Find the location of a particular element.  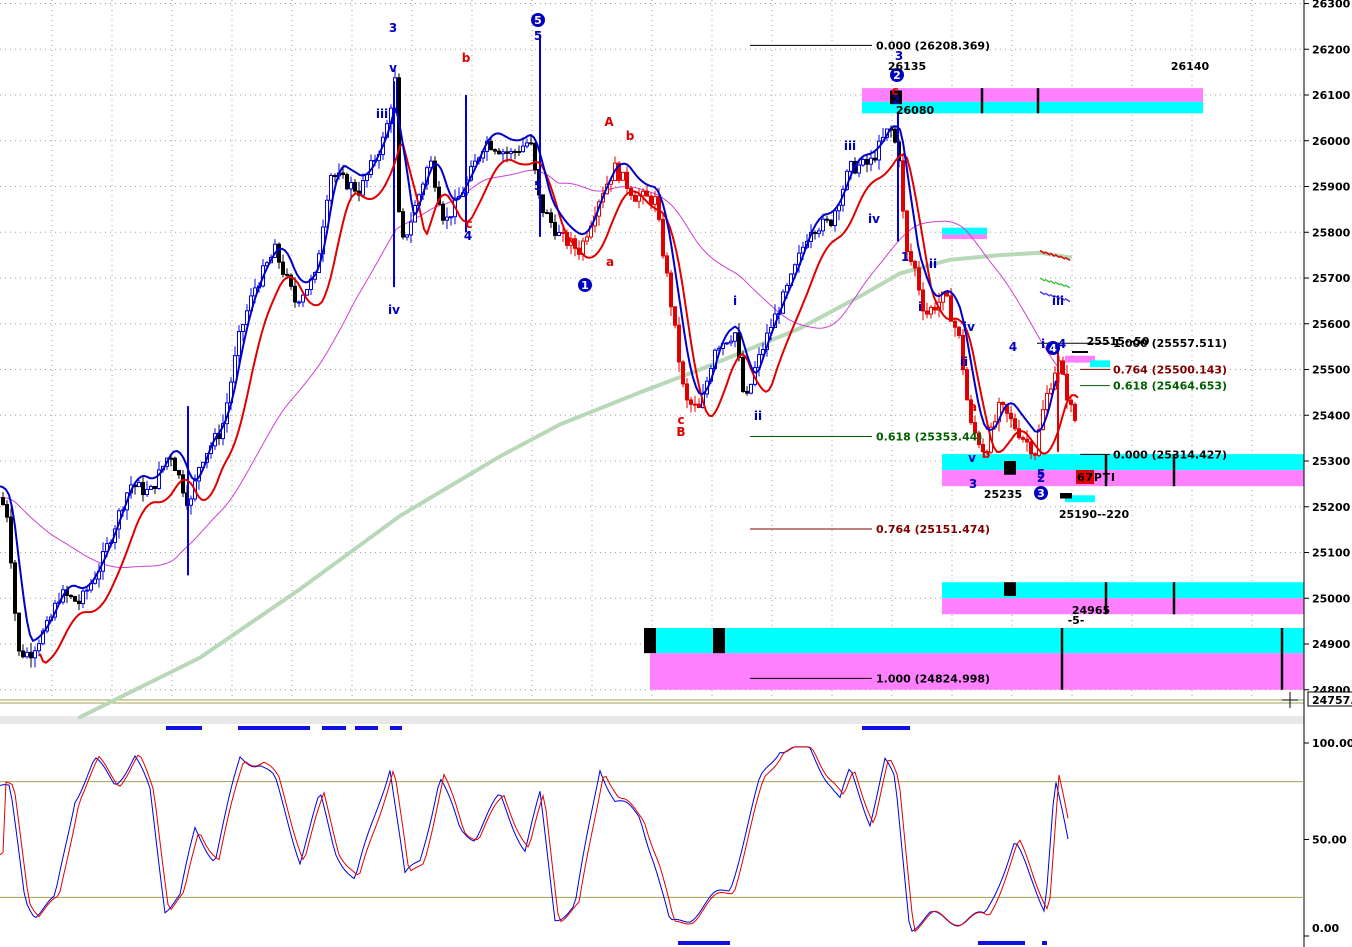

osc-tick-label: 0.00 is located at coordinates (1325, 928).